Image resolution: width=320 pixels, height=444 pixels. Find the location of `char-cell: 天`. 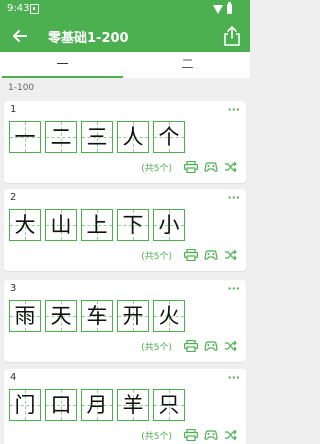

char-cell: 天 is located at coordinates (61, 316).